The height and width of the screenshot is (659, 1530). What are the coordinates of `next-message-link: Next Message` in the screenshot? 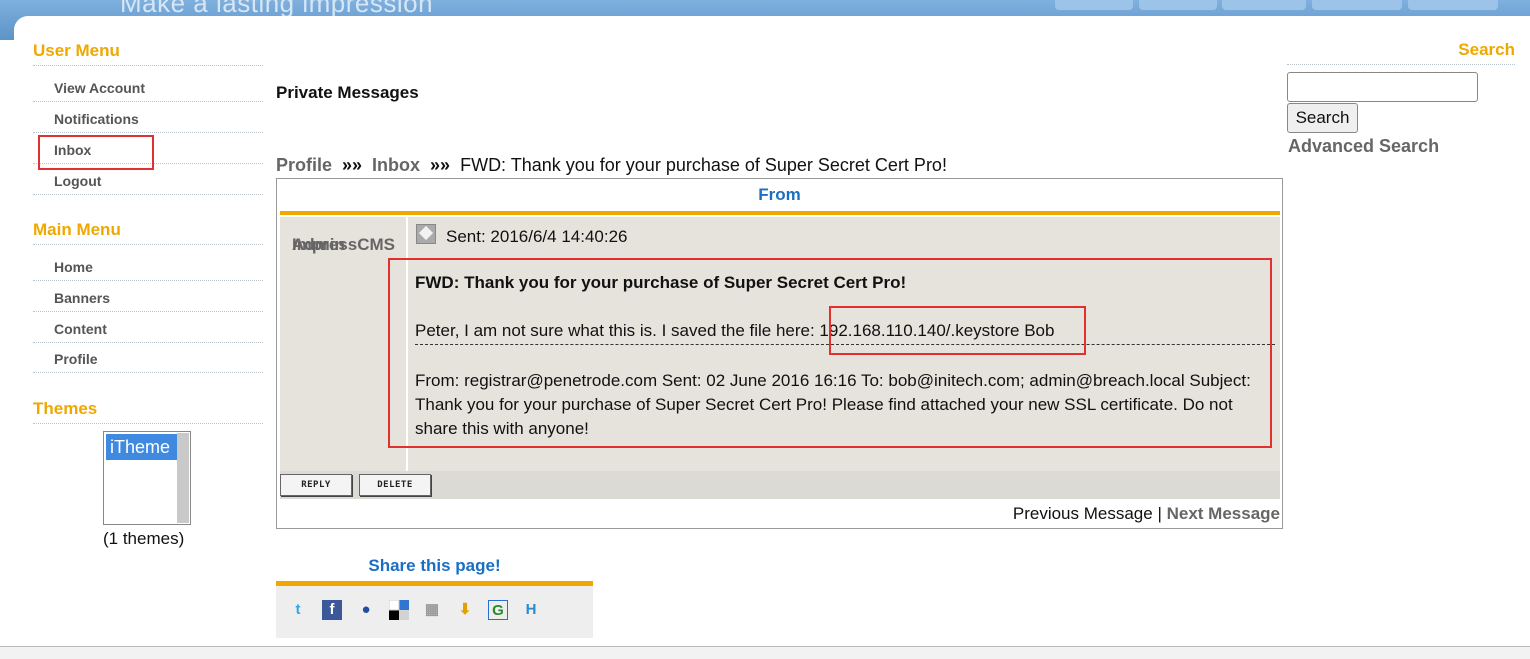 It's located at (1223, 513).